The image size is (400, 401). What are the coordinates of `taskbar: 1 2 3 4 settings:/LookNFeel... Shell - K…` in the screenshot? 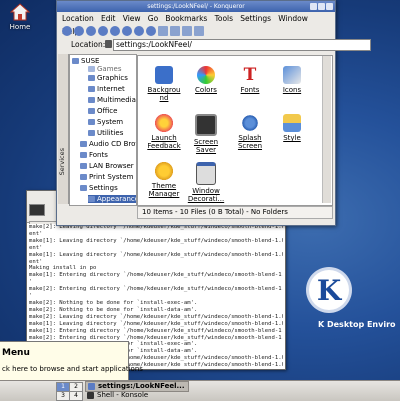 It's located at (200, 390).